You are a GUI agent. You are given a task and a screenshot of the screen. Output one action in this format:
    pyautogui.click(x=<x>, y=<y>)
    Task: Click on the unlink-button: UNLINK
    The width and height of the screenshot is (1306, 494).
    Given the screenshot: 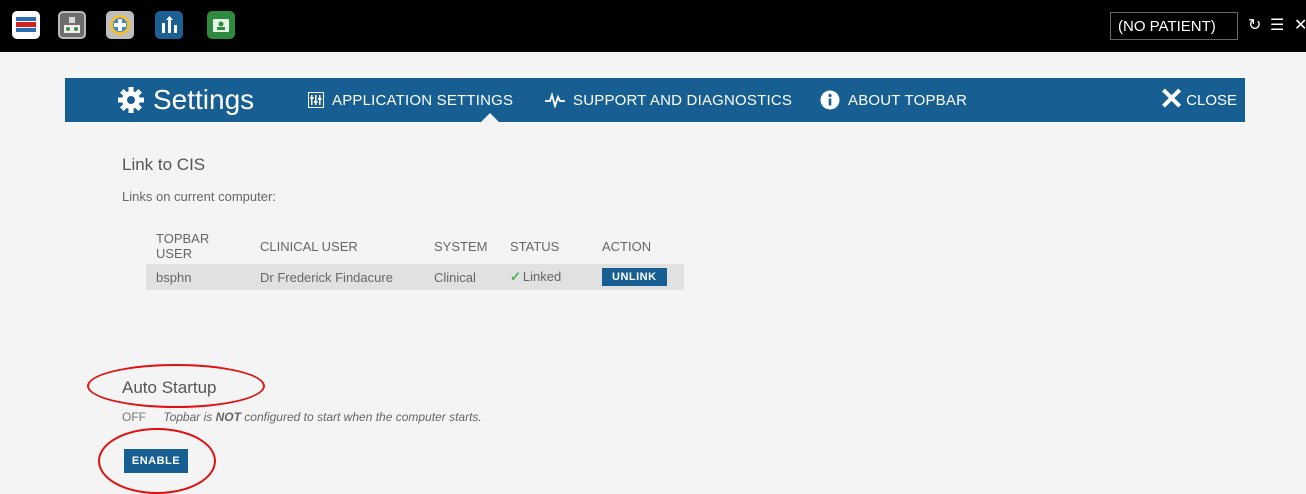 What is the action you would take?
    pyautogui.click(x=634, y=277)
    